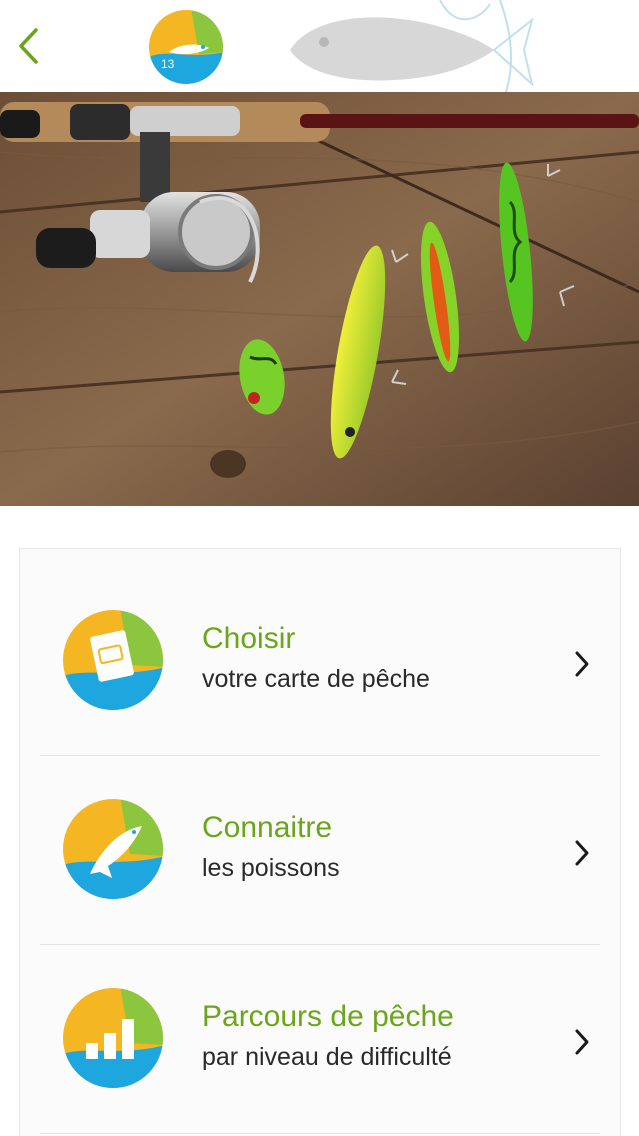 This screenshot has height=1136, width=639. I want to click on menu-item-title: Choisir, so click(249, 638).